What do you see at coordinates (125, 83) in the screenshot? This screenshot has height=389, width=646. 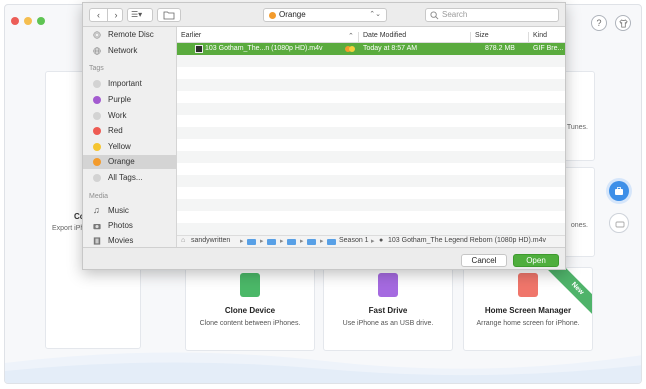 I see `sidebar-item-label: Important` at bounding box center [125, 83].